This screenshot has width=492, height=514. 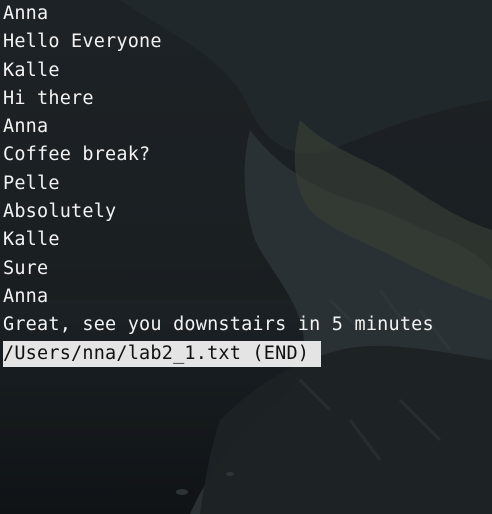 What do you see at coordinates (60, 212) in the screenshot?
I see `output-line-message: Absolutely` at bounding box center [60, 212].